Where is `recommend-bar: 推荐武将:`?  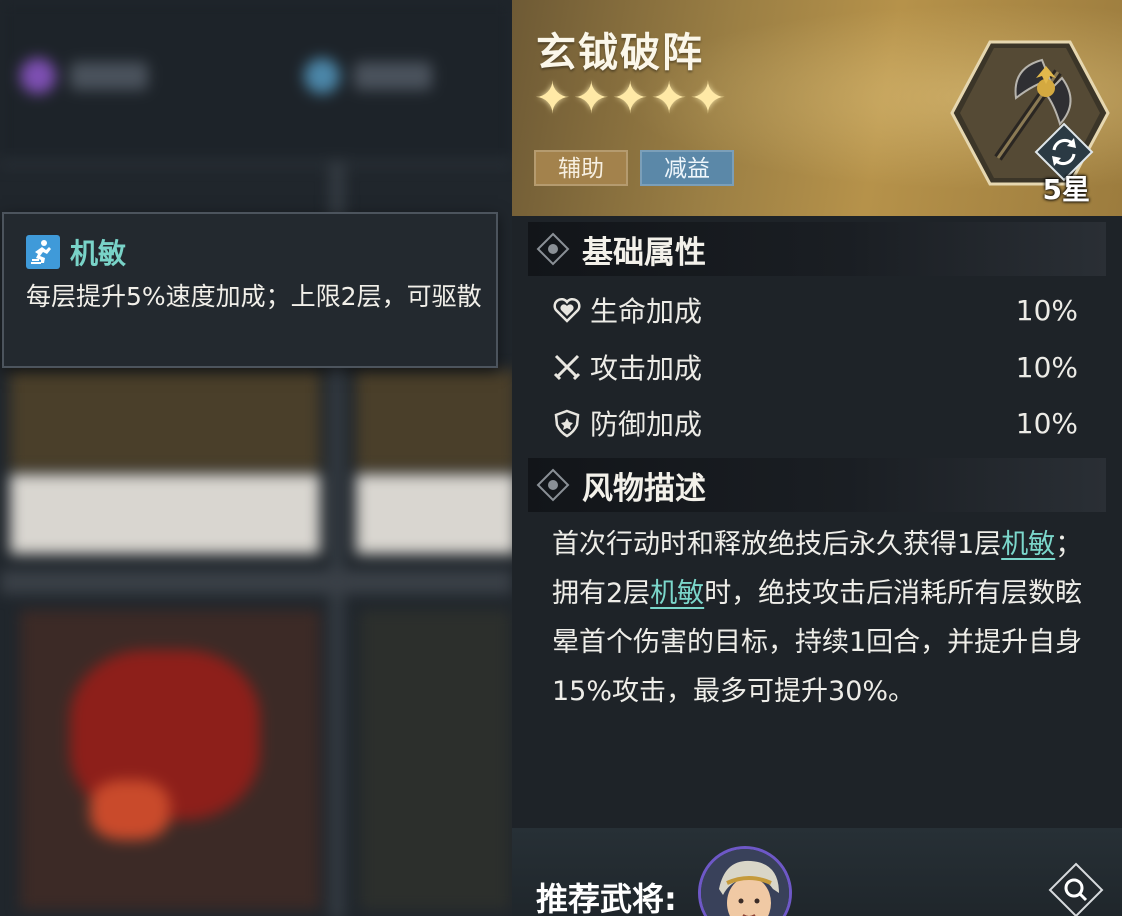 recommend-bar: 推荐武将: is located at coordinates (817, 872).